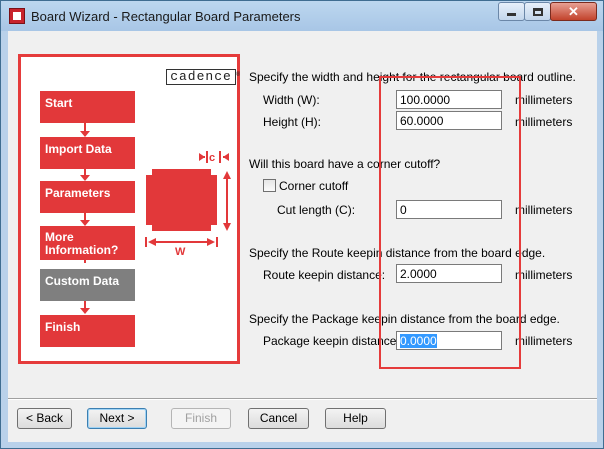 The width and height of the screenshot is (604, 449). What do you see at coordinates (87, 107) in the screenshot?
I see `step-start: Start` at bounding box center [87, 107].